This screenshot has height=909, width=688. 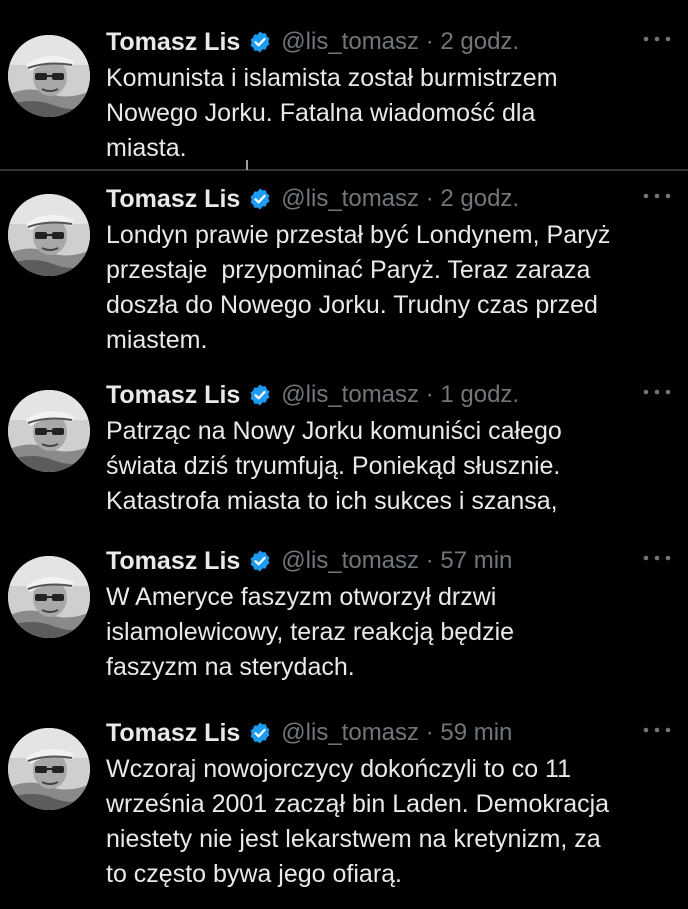 What do you see at coordinates (321, 113) in the screenshot?
I see `tweet-text-line: Nowego Jorku. Fatalna wiadomość dla` at bounding box center [321, 113].